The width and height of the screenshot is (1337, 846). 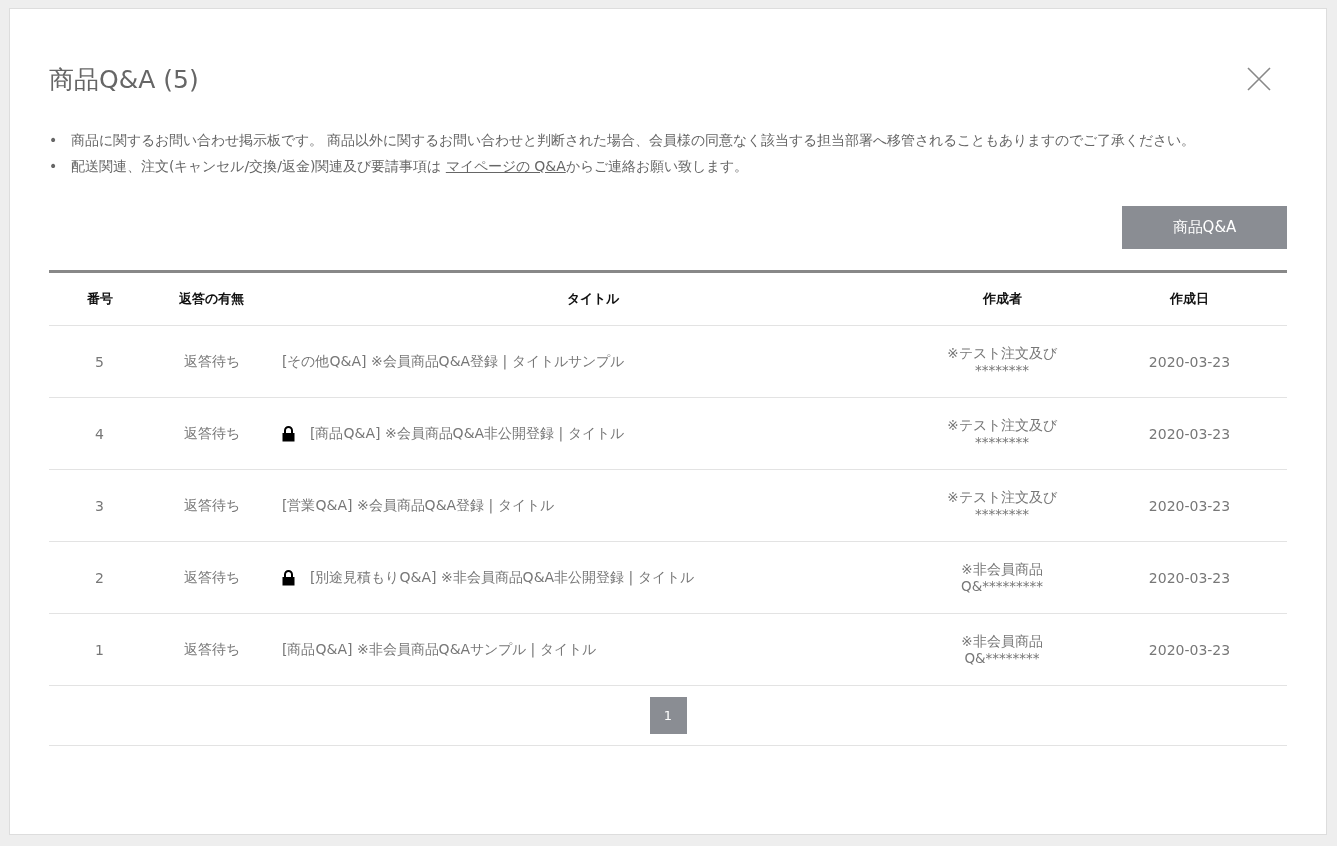 What do you see at coordinates (99, 649) in the screenshot?
I see `table-cell: 1` at bounding box center [99, 649].